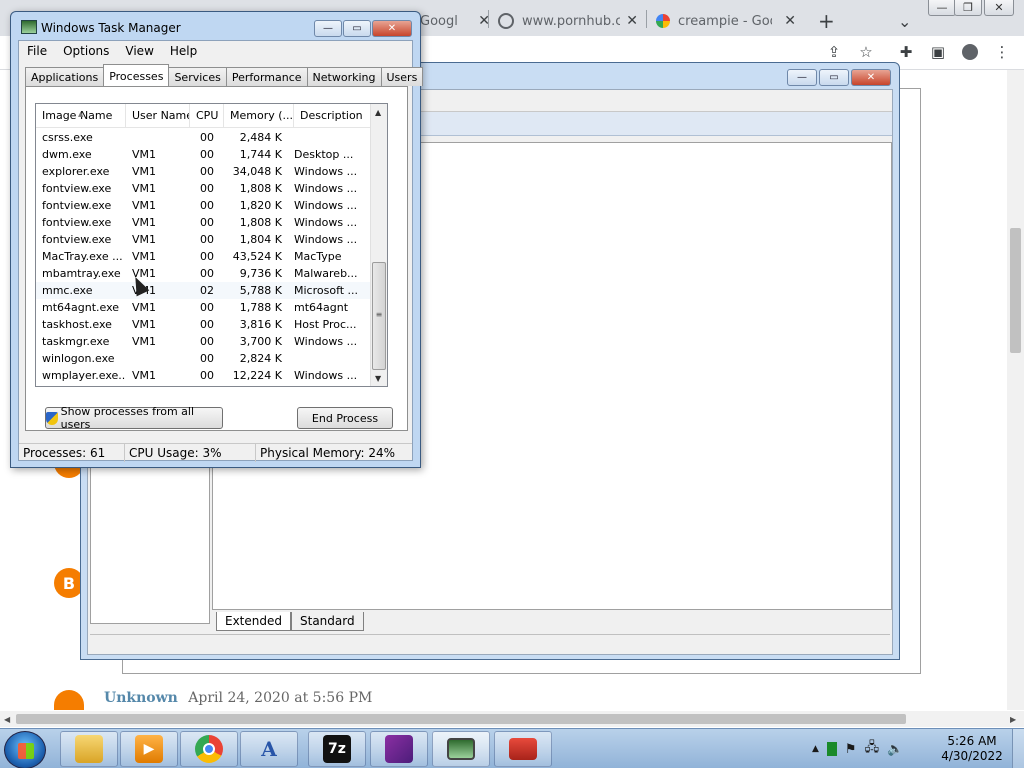 Image resolution: width=1024 pixels, height=768 pixels. Describe the element at coordinates (378, 378) in the screenshot. I see `scroll-down-icon: ▼` at that location.